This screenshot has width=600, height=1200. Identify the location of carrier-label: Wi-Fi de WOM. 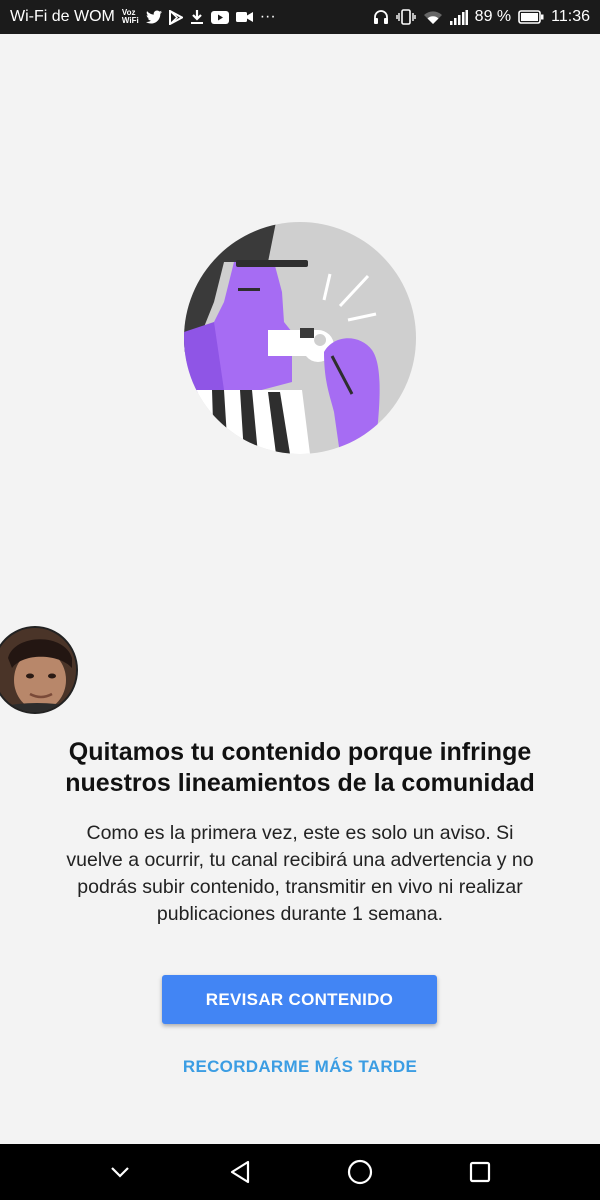
(62, 16).